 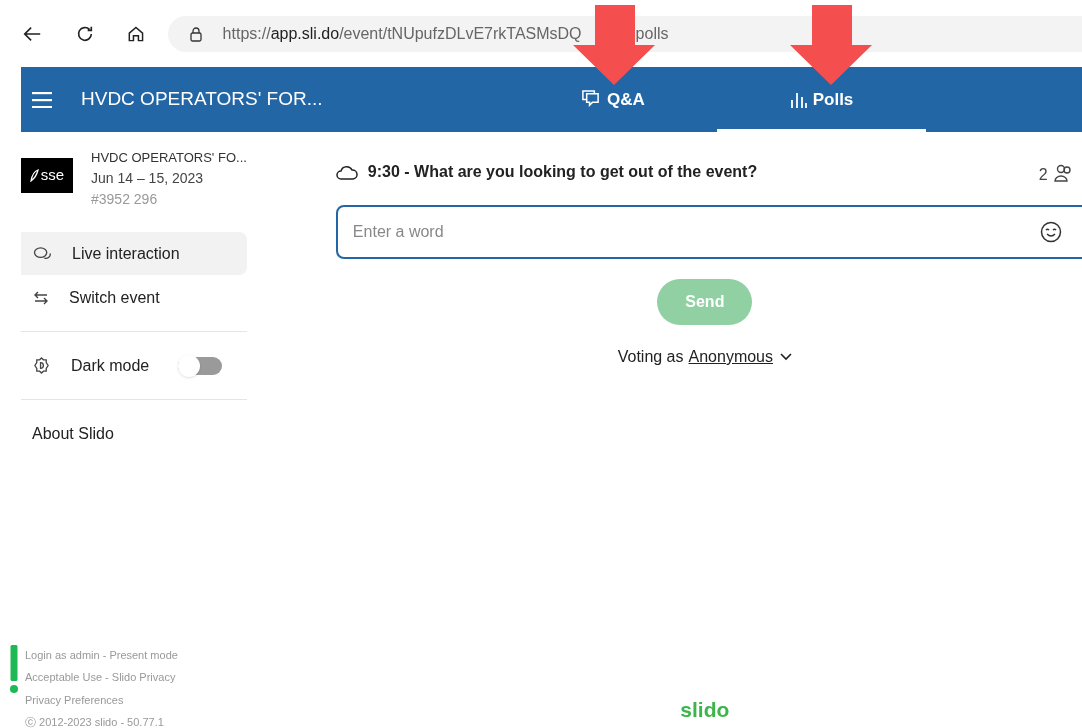 I want to click on dark-mode-label: Dark mode, so click(x=110, y=365).